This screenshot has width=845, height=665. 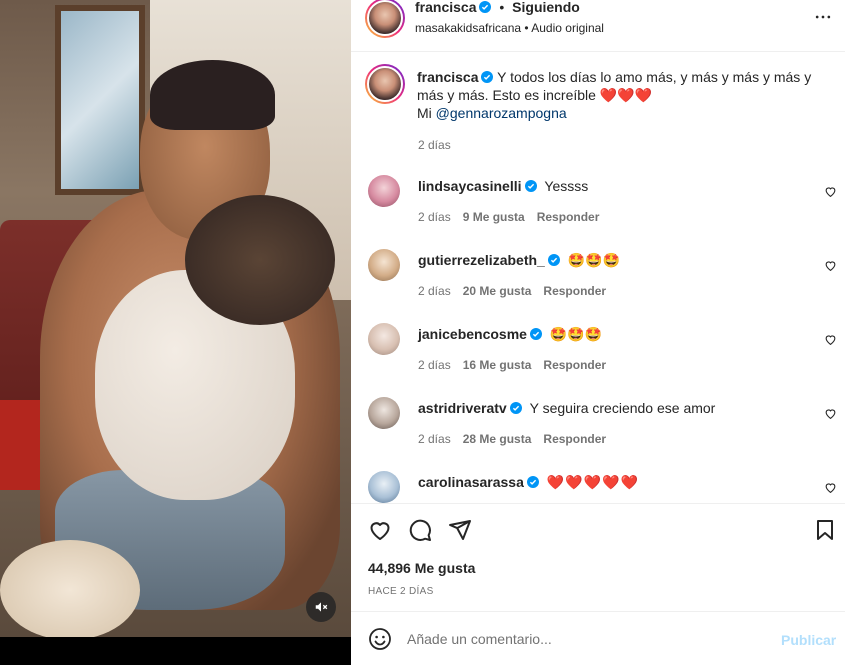 What do you see at coordinates (497, 291) in the screenshot?
I see `comment-likes: 20 Me gusta` at bounding box center [497, 291].